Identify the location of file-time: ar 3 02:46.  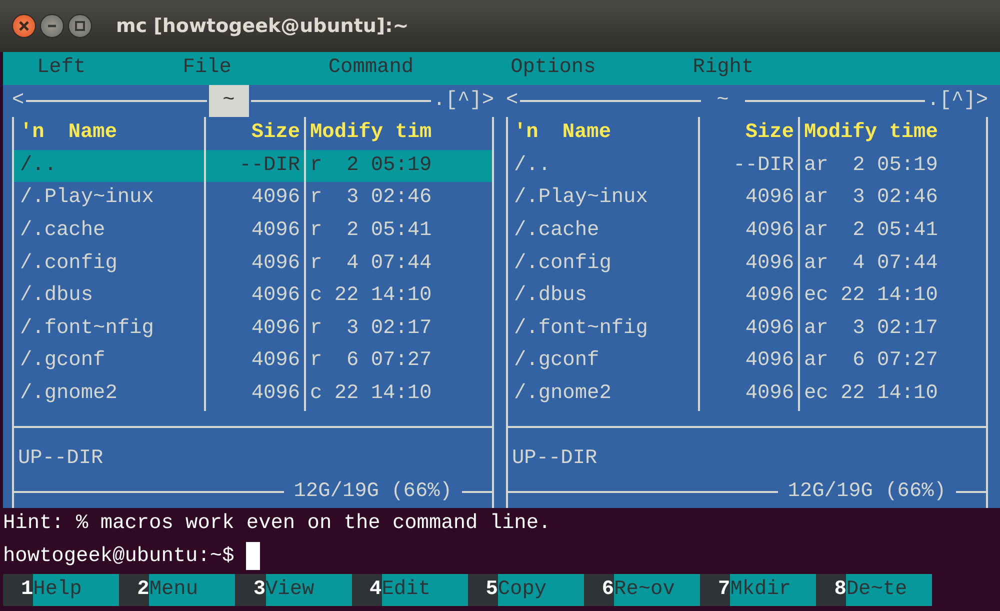
(871, 198).